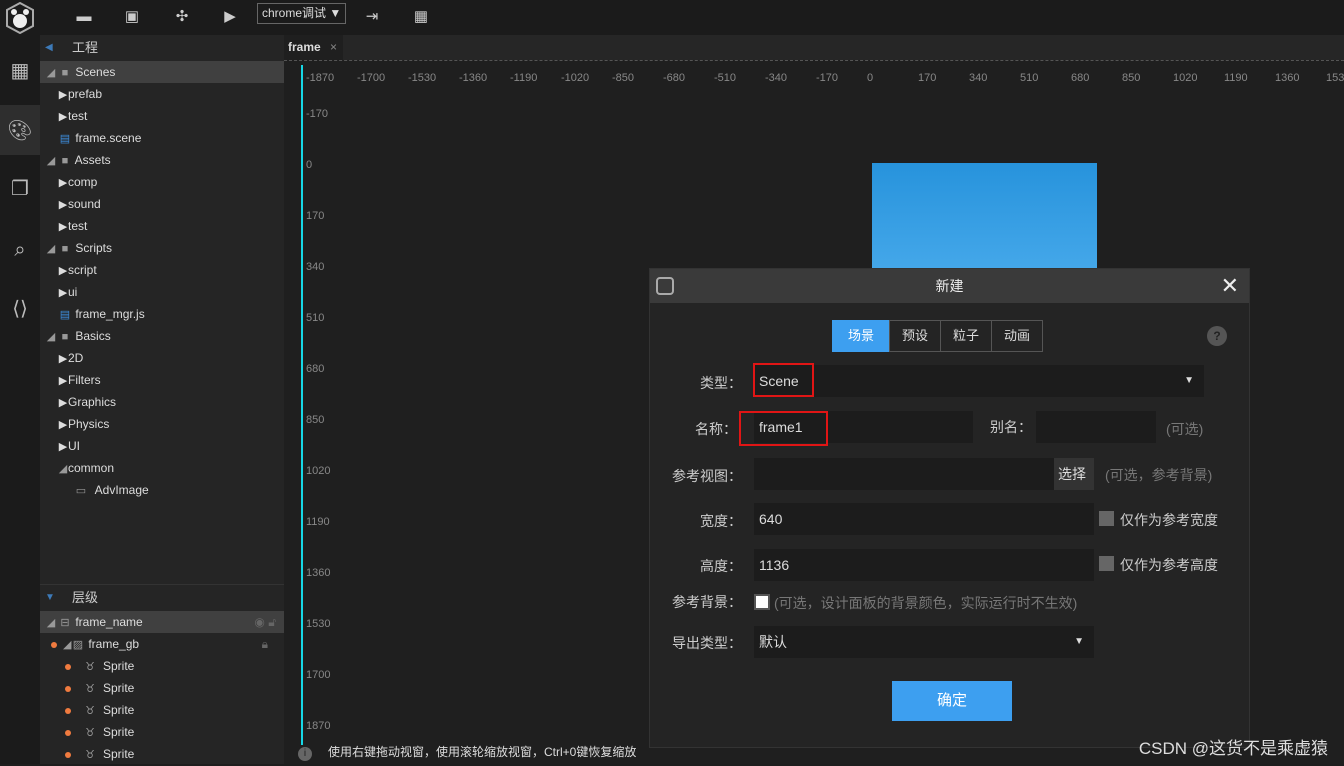  Describe the element at coordinates (952, 701) in the screenshot. I see `confirm-button: 确定` at that location.